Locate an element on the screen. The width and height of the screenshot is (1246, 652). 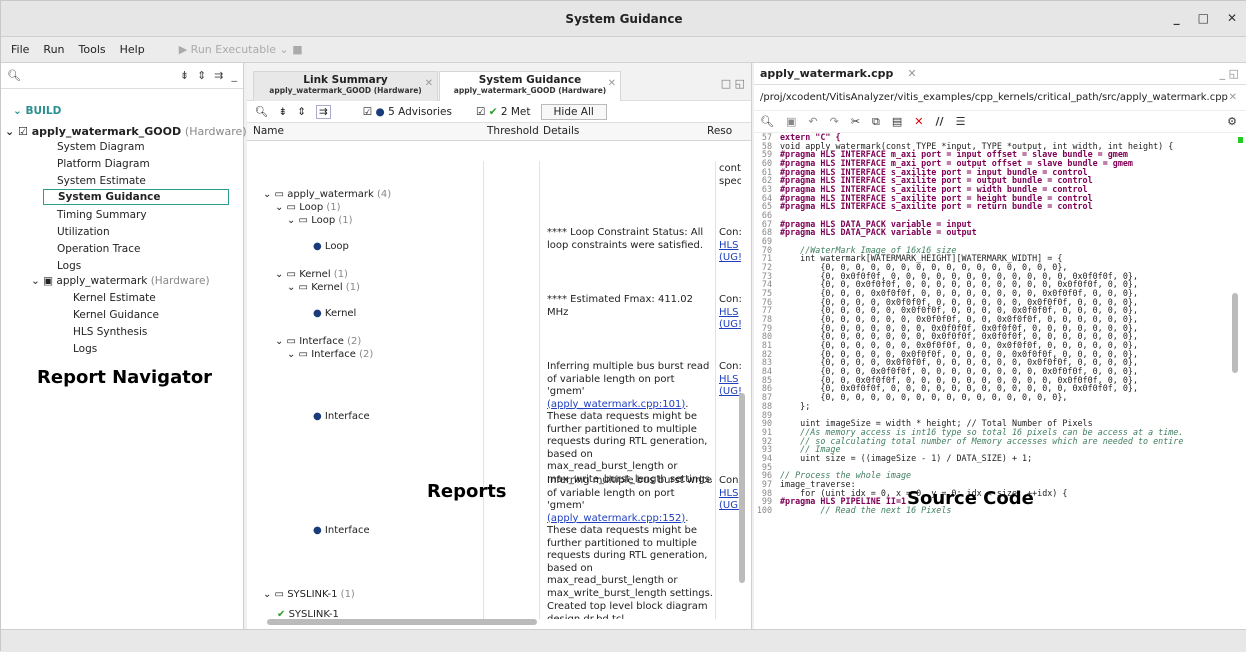
delete-icon: ✕ is located at coordinates (918, 121).